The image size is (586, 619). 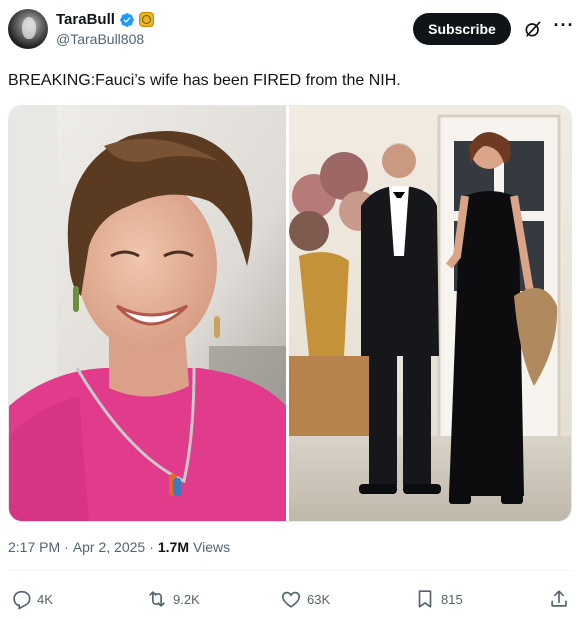 I want to click on verified-badge-icon, so click(x=127, y=19).